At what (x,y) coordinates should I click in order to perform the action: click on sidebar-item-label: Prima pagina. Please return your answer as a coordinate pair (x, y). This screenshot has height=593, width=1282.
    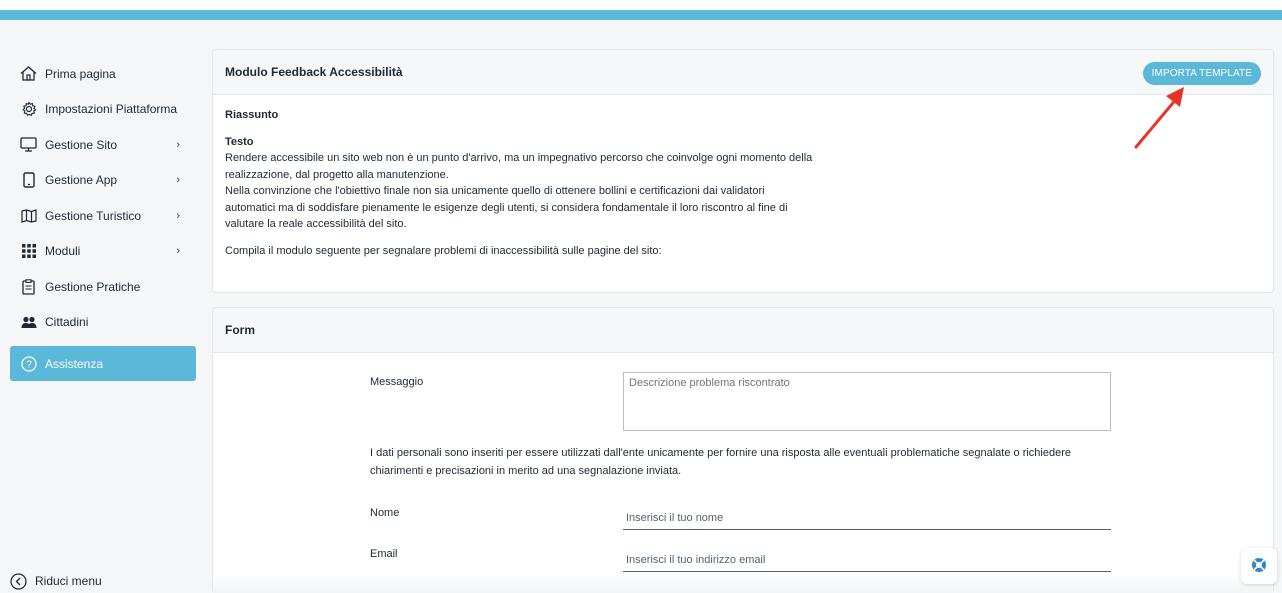
    Looking at the image, I should click on (80, 73).